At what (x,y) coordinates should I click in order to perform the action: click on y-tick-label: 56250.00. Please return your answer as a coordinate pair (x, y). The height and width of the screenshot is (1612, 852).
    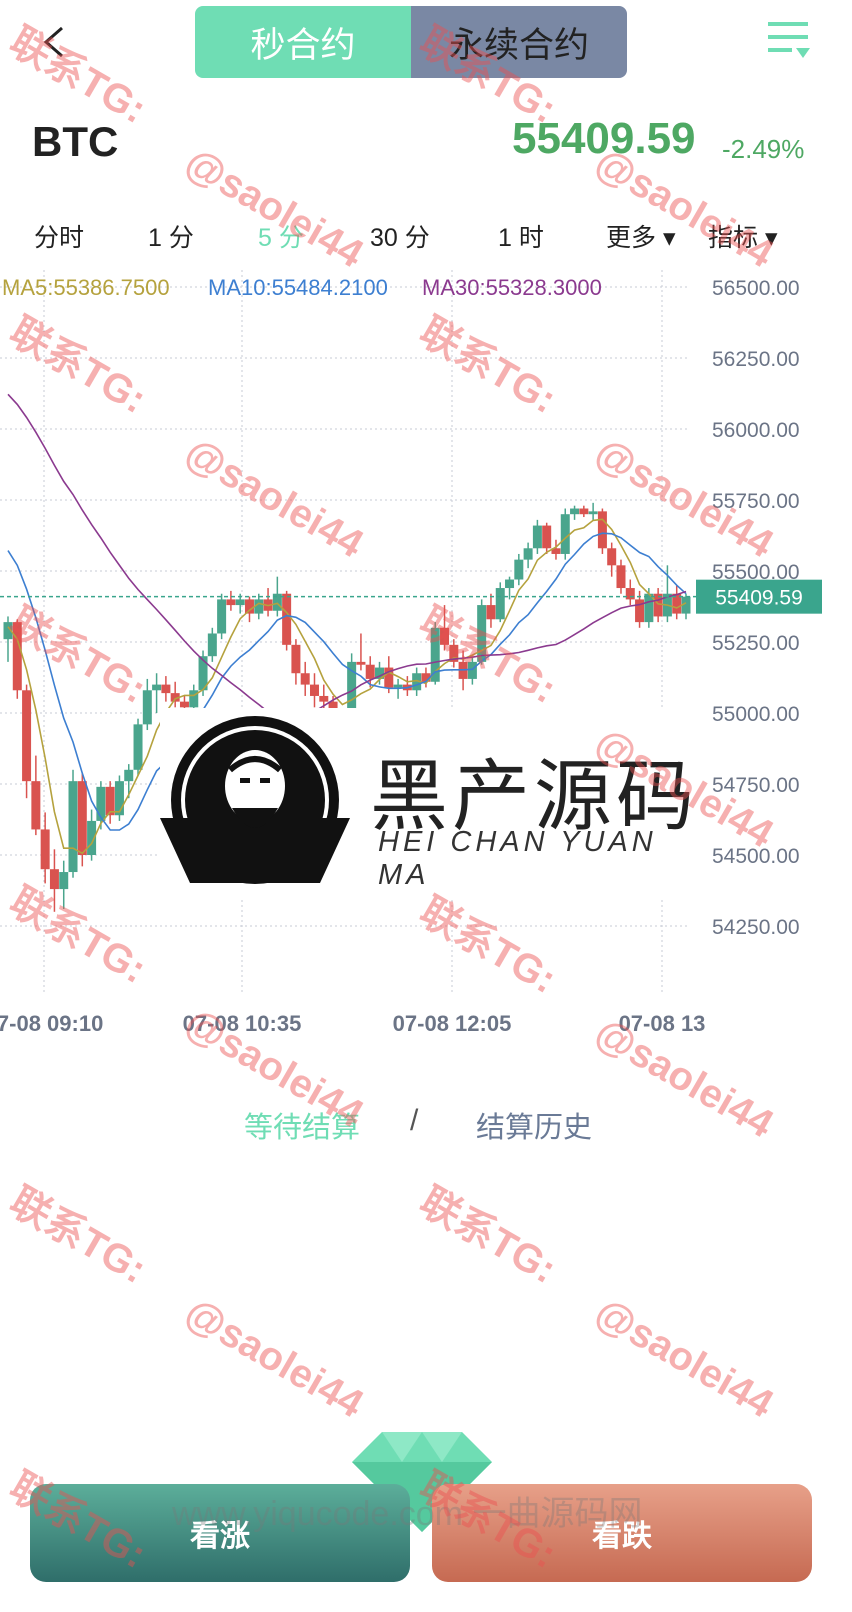
    Looking at the image, I should click on (756, 359).